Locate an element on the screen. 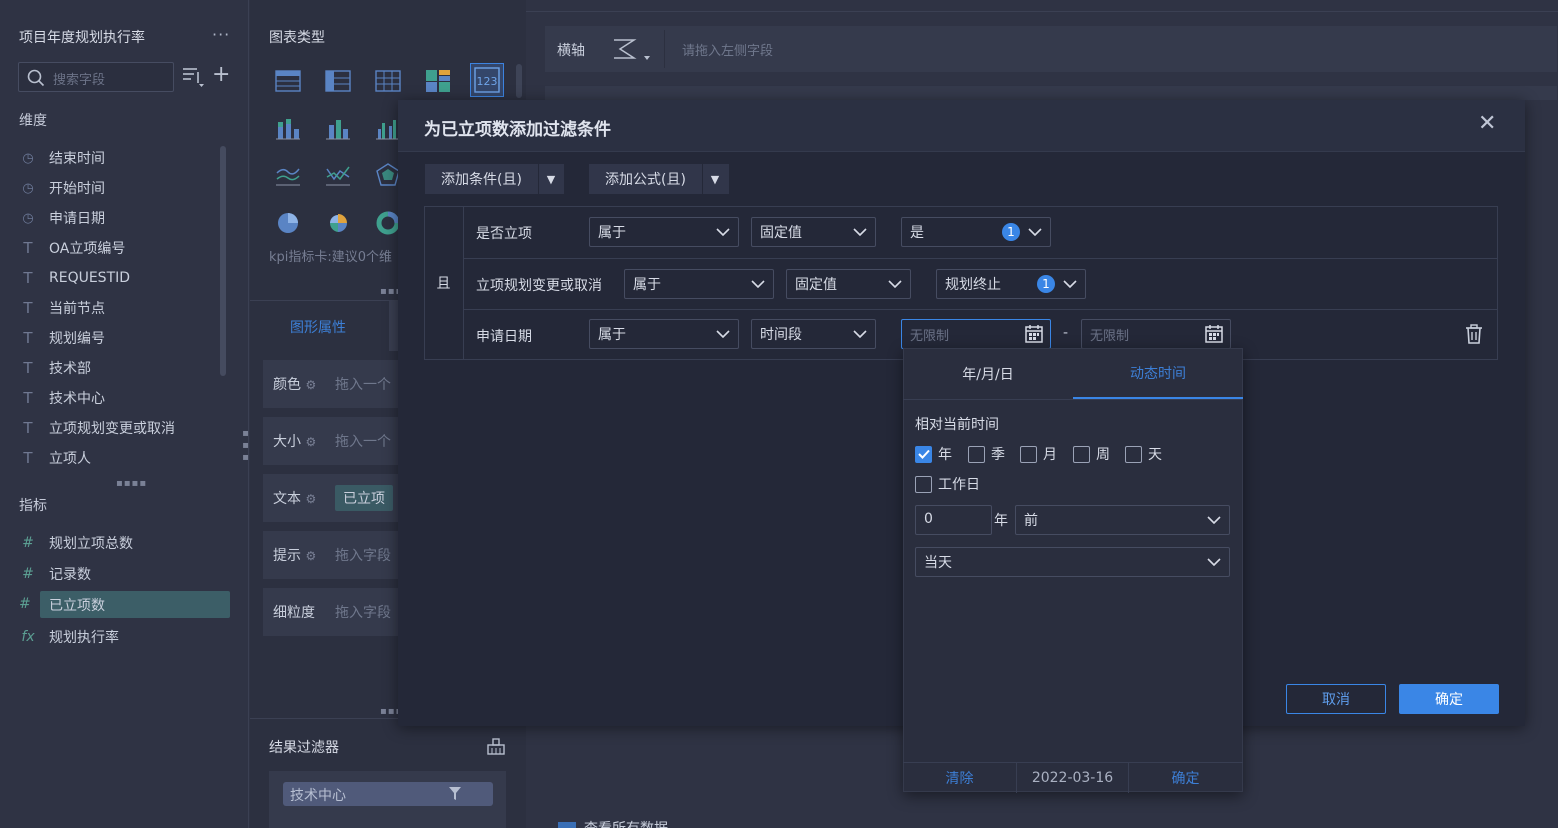 The height and width of the screenshot is (828, 1558). value-select: 规划终止 1 is located at coordinates (1011, 284).